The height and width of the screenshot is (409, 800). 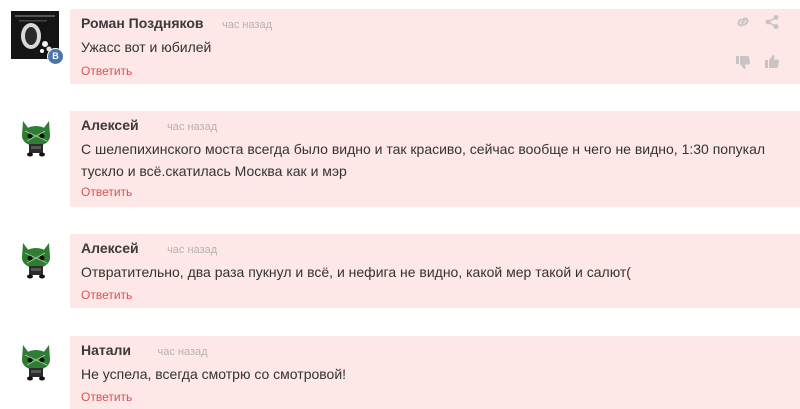 What do you see at coordinates (214, 374) in the screenshot?
I see `comment-text: Не успела, всегда смотрю со смотровой!` at bounding box center [214, 374].